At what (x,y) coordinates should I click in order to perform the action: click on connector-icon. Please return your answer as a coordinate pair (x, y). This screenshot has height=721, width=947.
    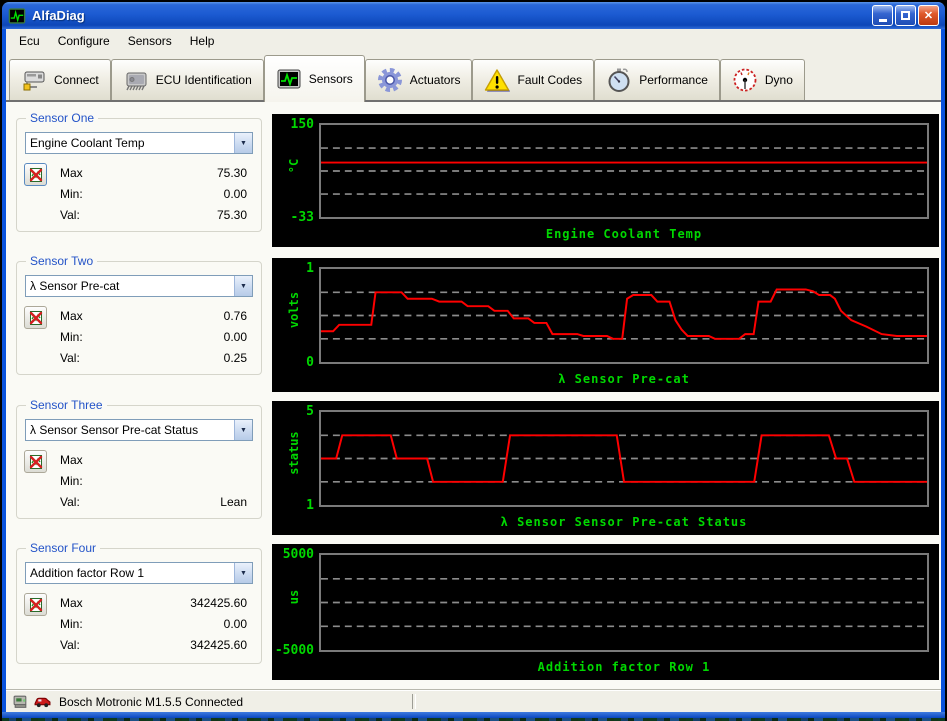
    Looking at the image, I should click on (34, 80).